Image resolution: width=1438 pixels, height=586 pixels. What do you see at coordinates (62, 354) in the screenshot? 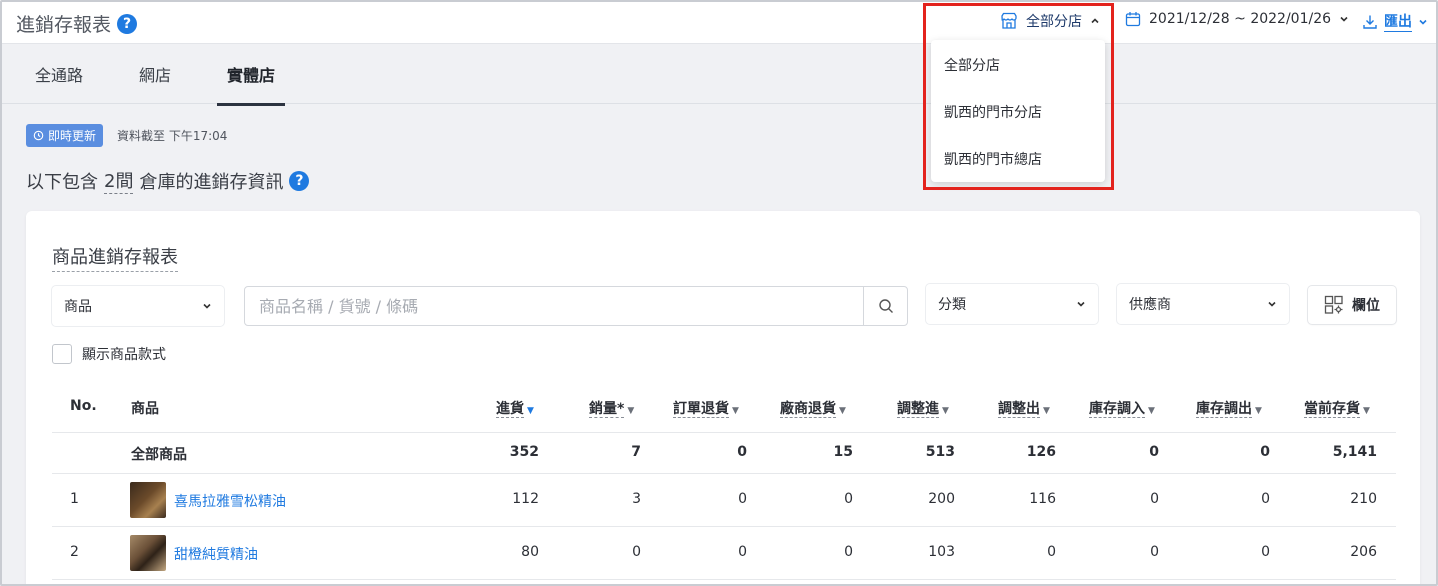
I see `show-variants-checkbox` at bounding box center [62, 354].